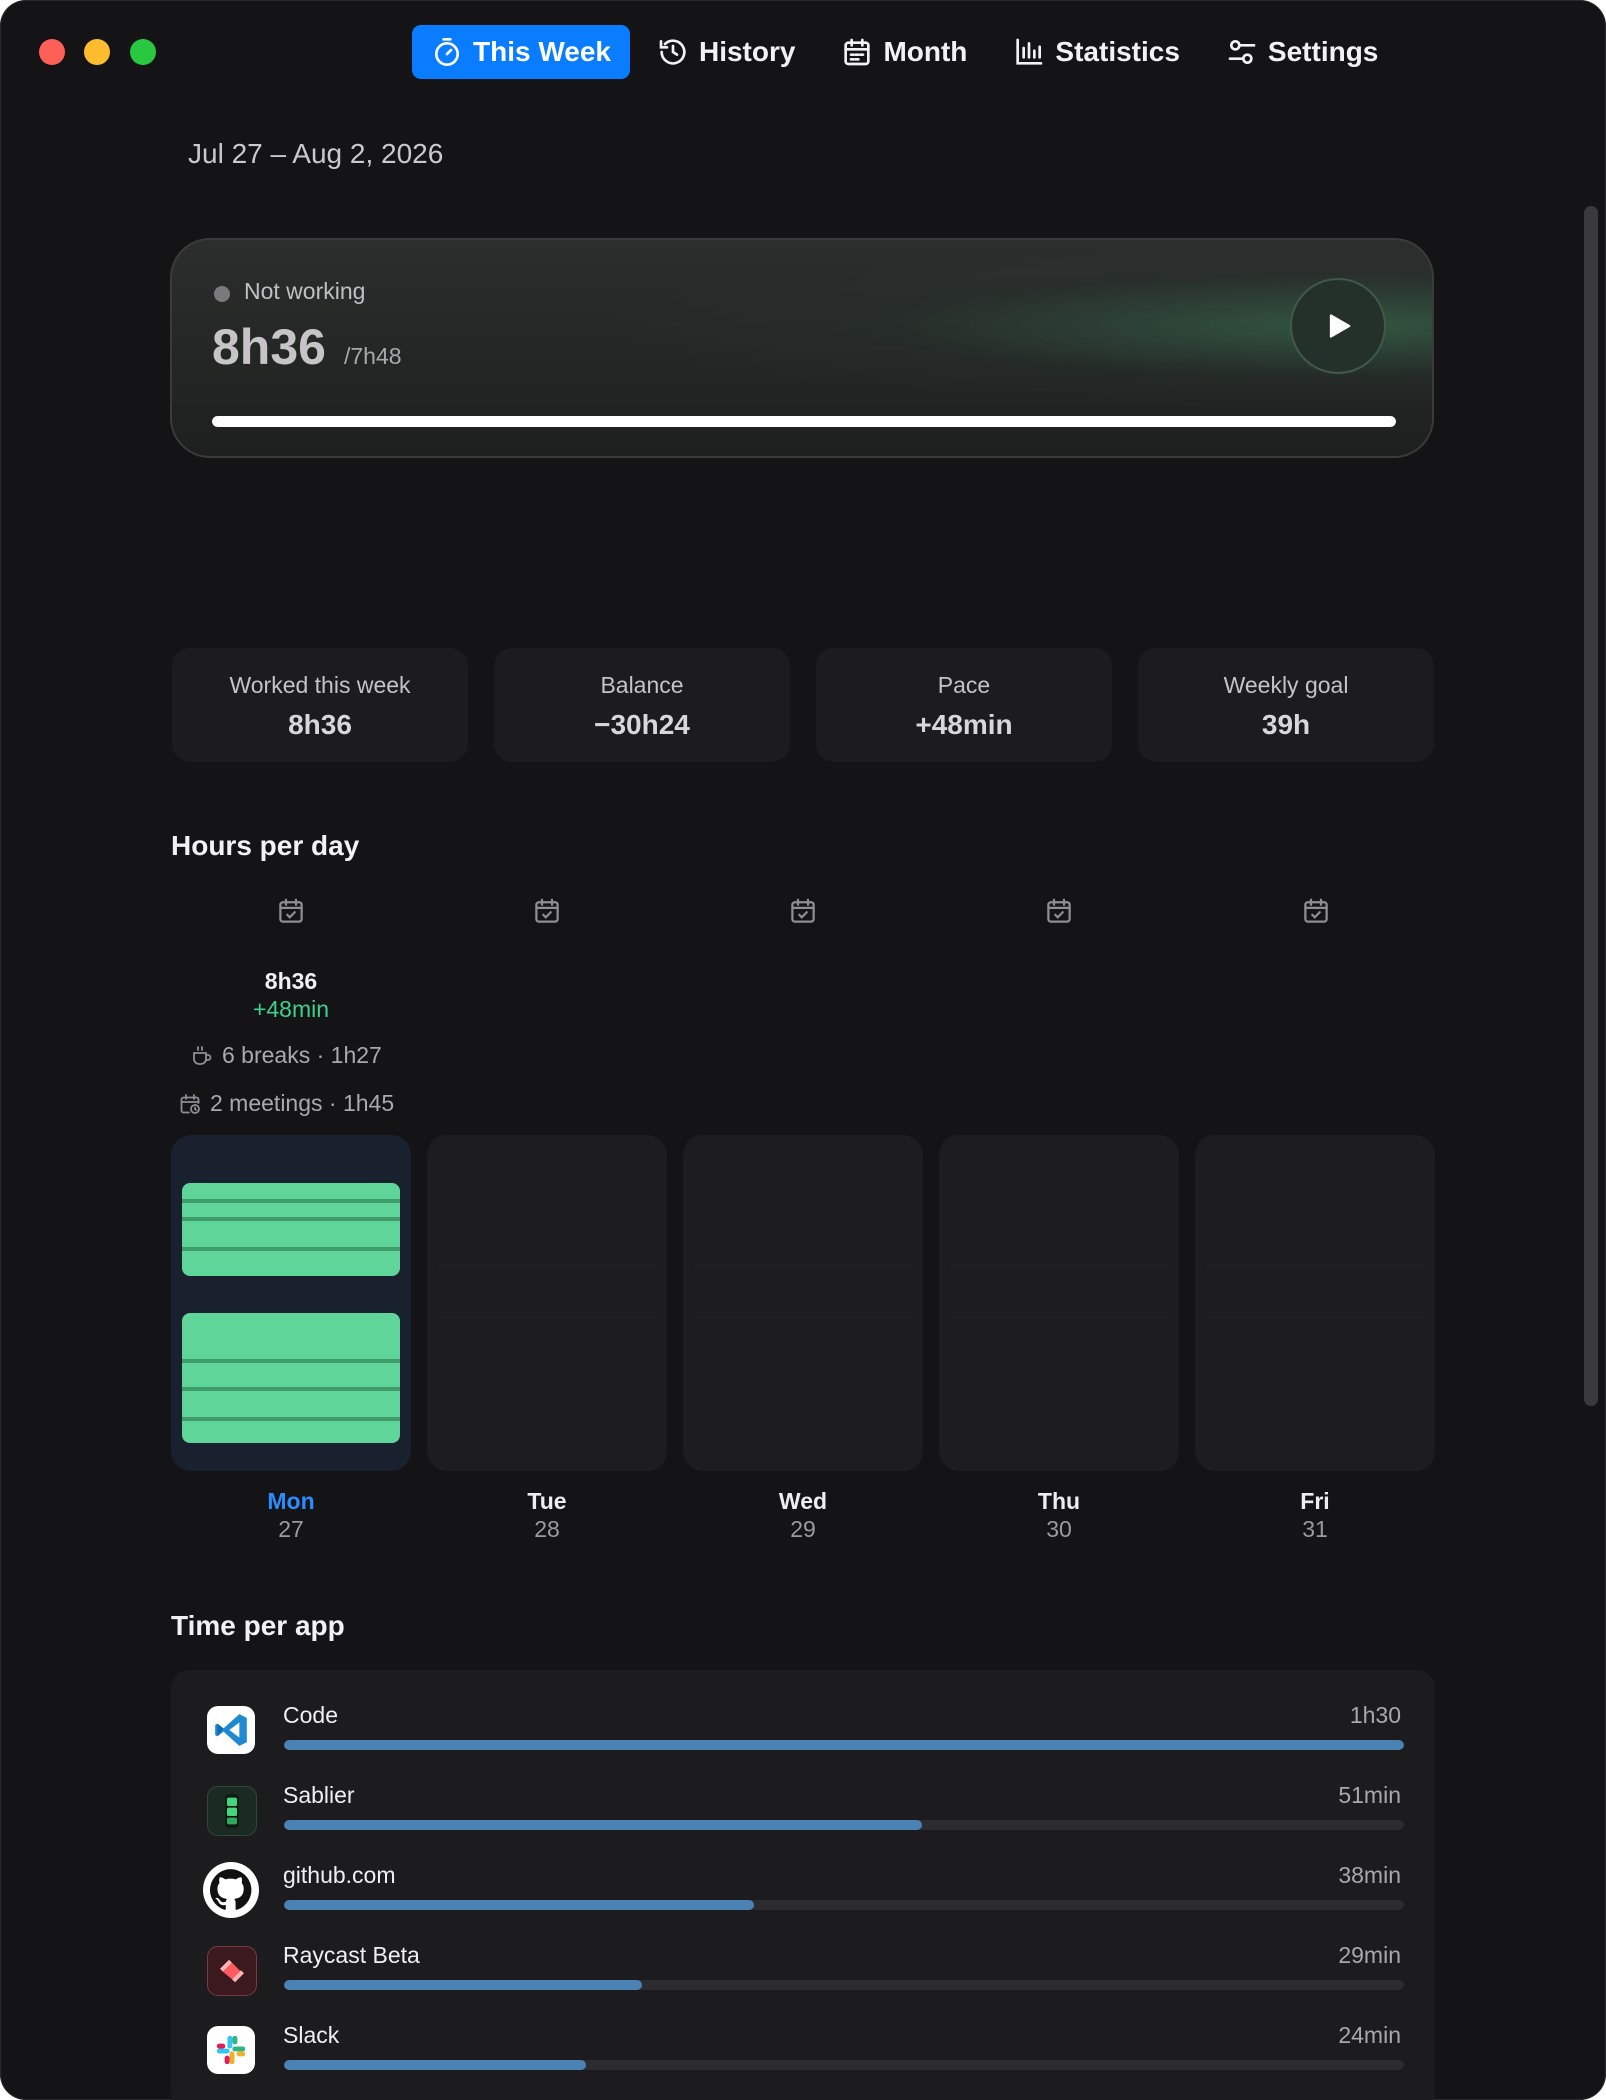  What do you see at coordinates (547, 1529) in the screenshot?
I see `day-number: 28` at bounding box center [547, 1529].